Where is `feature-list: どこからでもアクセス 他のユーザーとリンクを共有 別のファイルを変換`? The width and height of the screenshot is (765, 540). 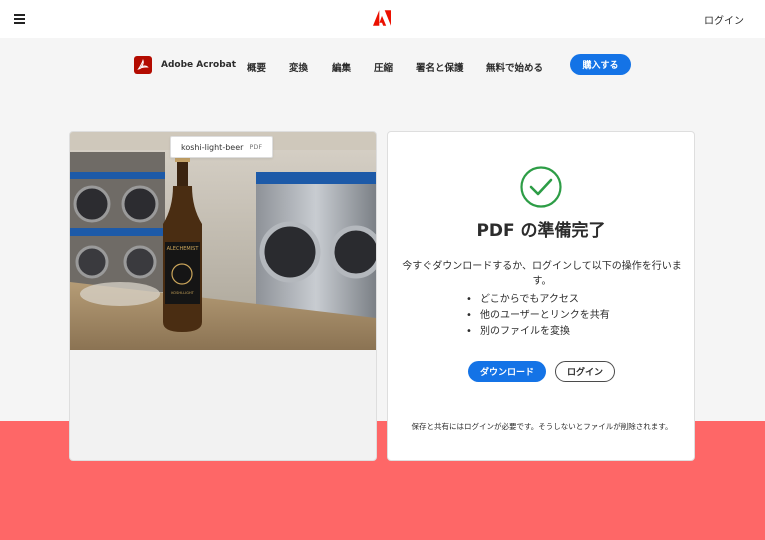 feature-list: どこからでもアクセス 他のユーザーとリンクを共有 別のファイルを変換 is located at coordinates (538, 316).